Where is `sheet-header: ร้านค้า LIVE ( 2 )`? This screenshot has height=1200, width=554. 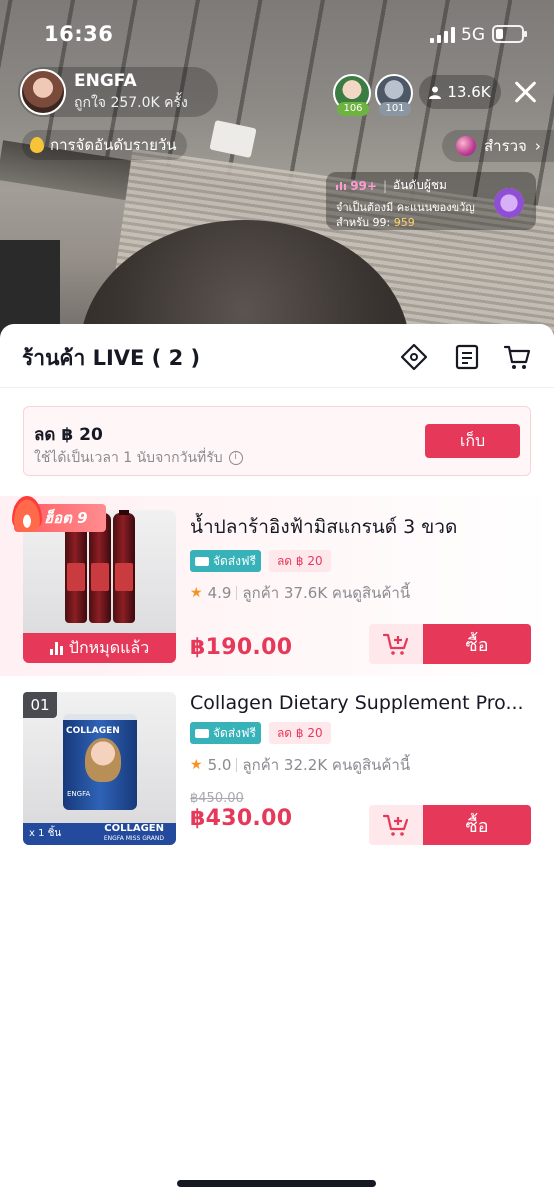
sheet-header: ร้านค้า LIVE ( 2 ) is located at coordinates (277, 356).